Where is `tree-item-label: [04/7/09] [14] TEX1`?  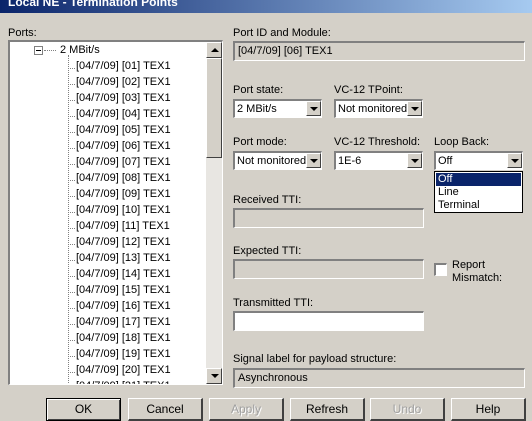
tree-item-label: [04/7/09] [14] TEX1 is located at coordinates (123, 274).